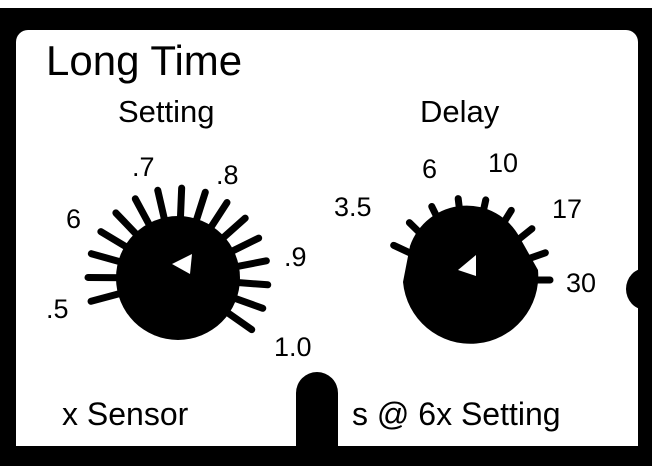  Describe the element at coordinates (178, 278) in the screenshot. I see `setting-dial-knob` at that location.